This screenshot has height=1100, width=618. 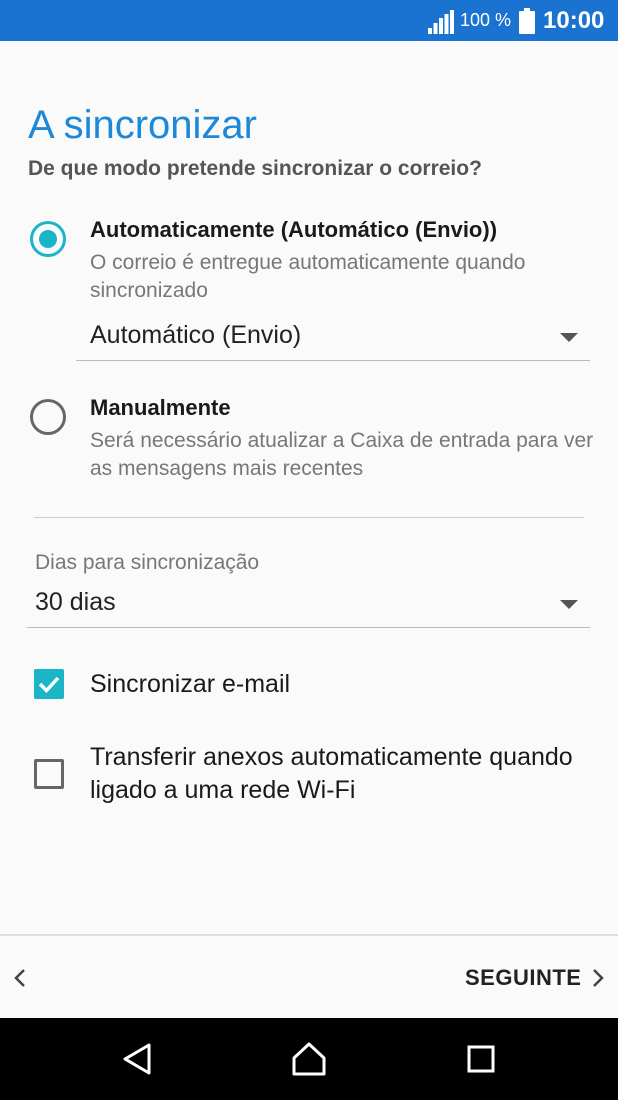 I want to click on auto-mode-dropdown: Automático (Envio), so click(x=333, y=339).